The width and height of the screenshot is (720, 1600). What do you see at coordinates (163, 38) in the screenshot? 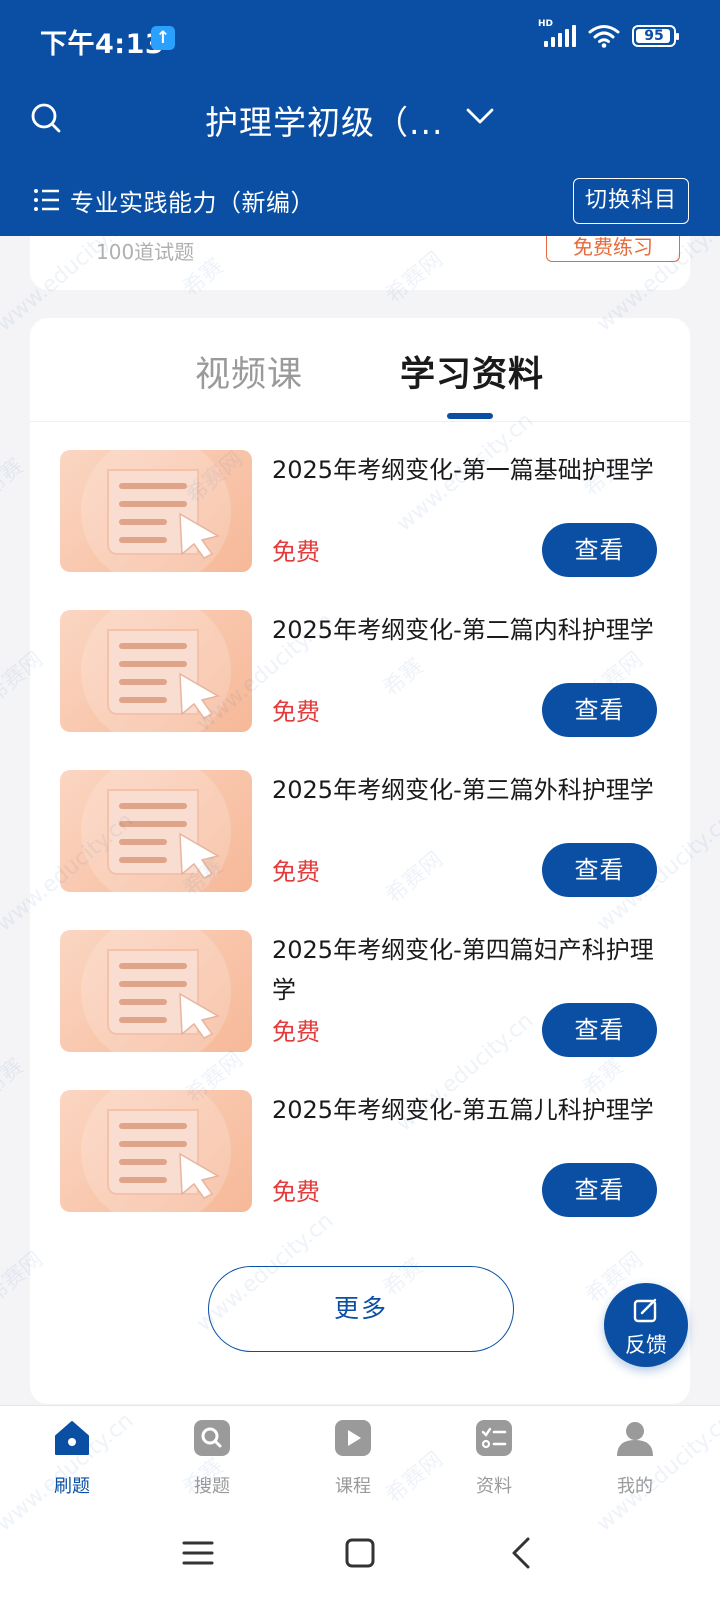
I see `upload-icon: ↑` at bounding box center [163, 38].